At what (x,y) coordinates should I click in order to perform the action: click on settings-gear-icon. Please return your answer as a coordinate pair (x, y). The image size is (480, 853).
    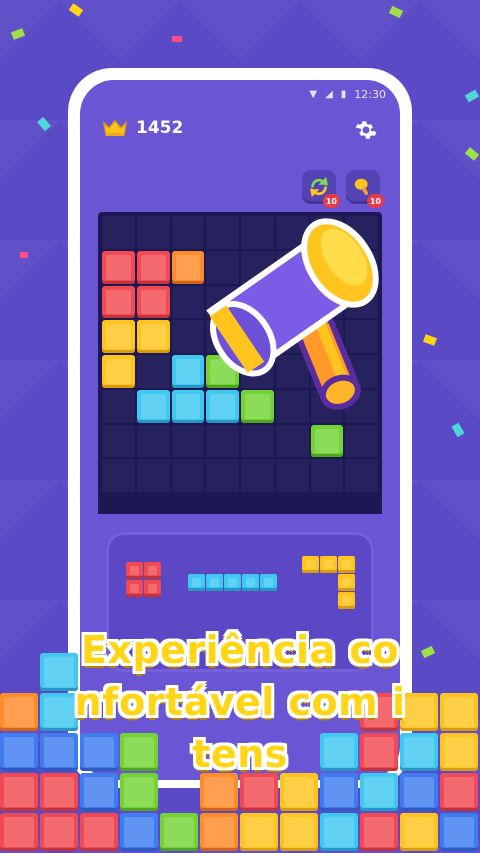
    Looking at the image, I should click on (366, 130).